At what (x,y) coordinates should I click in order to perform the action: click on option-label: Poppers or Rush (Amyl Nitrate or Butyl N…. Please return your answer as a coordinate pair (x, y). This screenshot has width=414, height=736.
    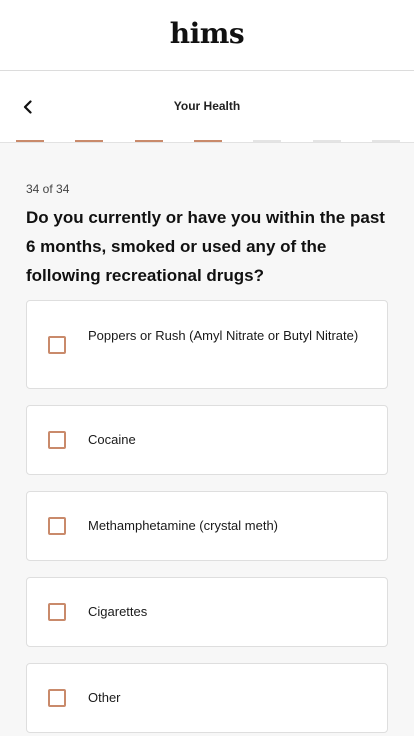
    Looking at the image, I should click on (223, 335).